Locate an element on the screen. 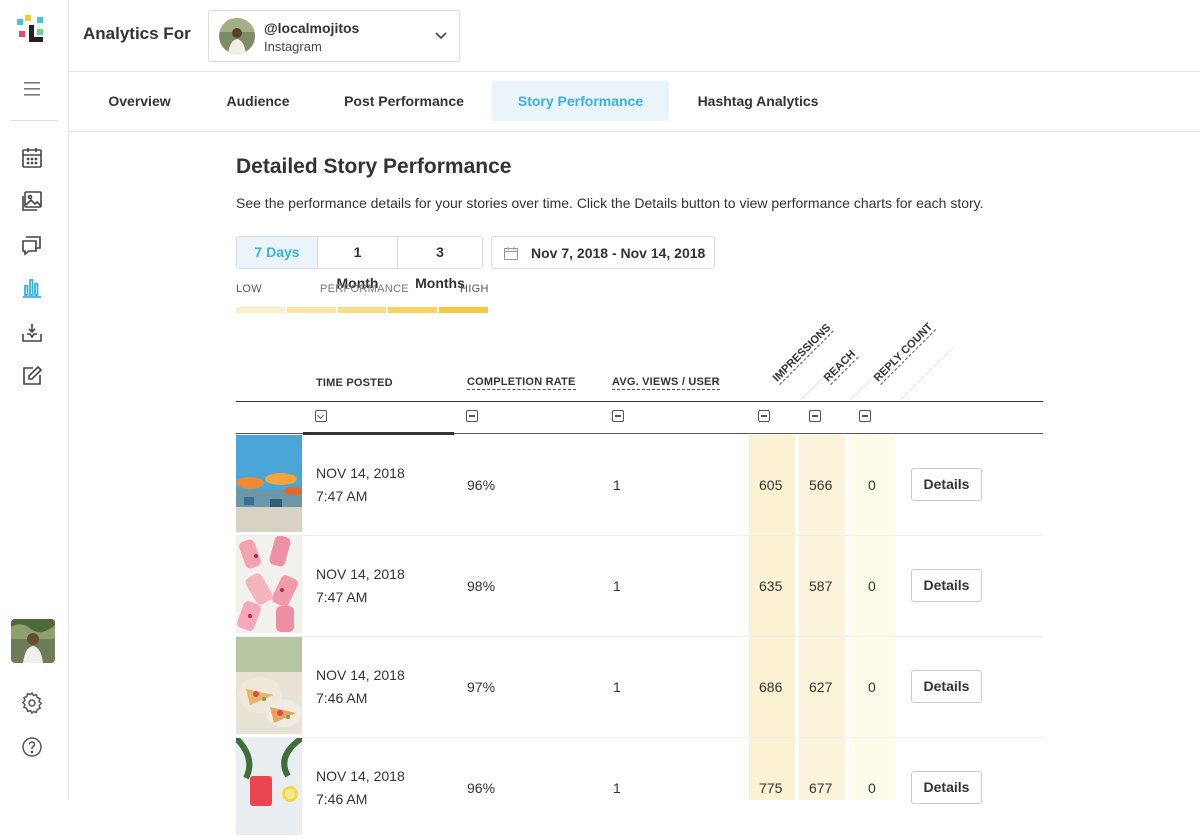  help-icon is located at coordinates (32, 747).